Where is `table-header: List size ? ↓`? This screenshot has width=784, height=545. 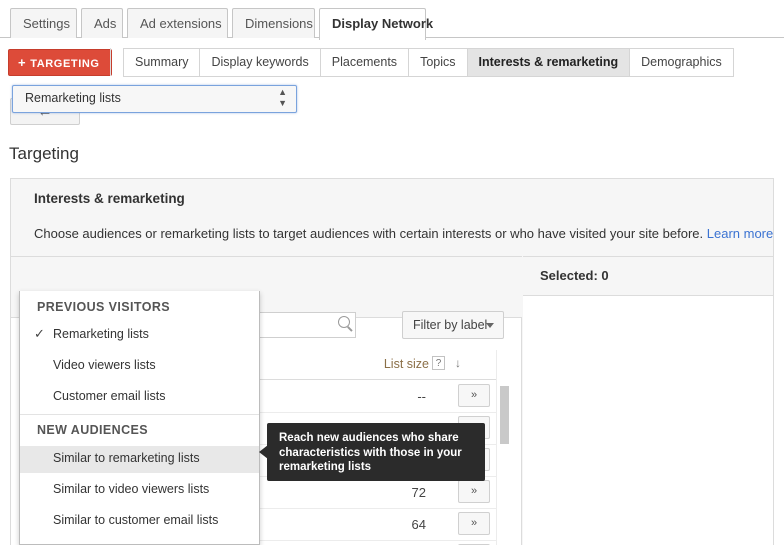
table-header: List size ? ↓ is located at coordinates (380, 365).